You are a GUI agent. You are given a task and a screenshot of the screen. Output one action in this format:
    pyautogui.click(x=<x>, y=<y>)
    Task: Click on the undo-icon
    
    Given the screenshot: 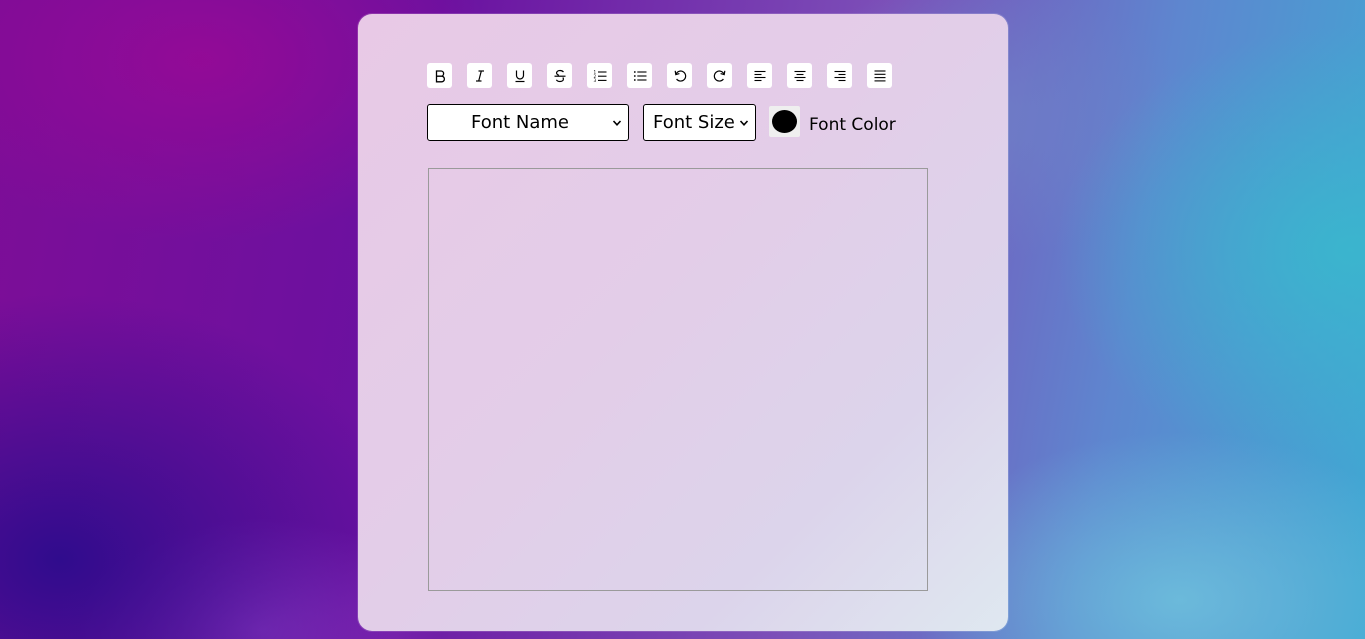 What is the action you would take?
    pyautogui.click(x=680, y=76)
    